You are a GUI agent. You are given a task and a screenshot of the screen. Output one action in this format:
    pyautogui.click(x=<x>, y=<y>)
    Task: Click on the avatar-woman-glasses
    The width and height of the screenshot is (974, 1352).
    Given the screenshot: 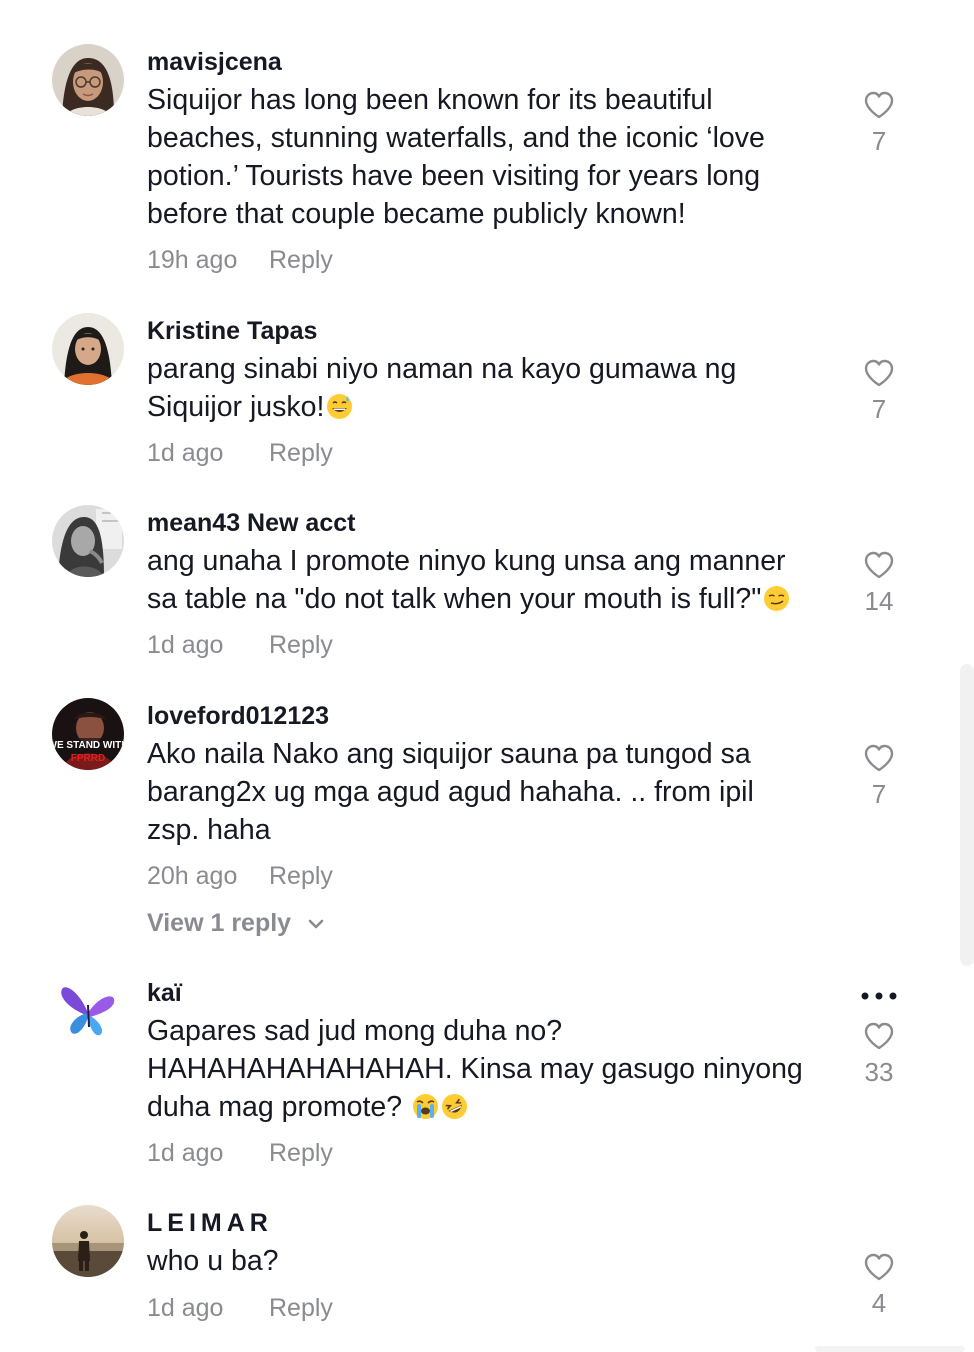 What is the action you would take?
    pyautogui.click(x=88, y=80)
    